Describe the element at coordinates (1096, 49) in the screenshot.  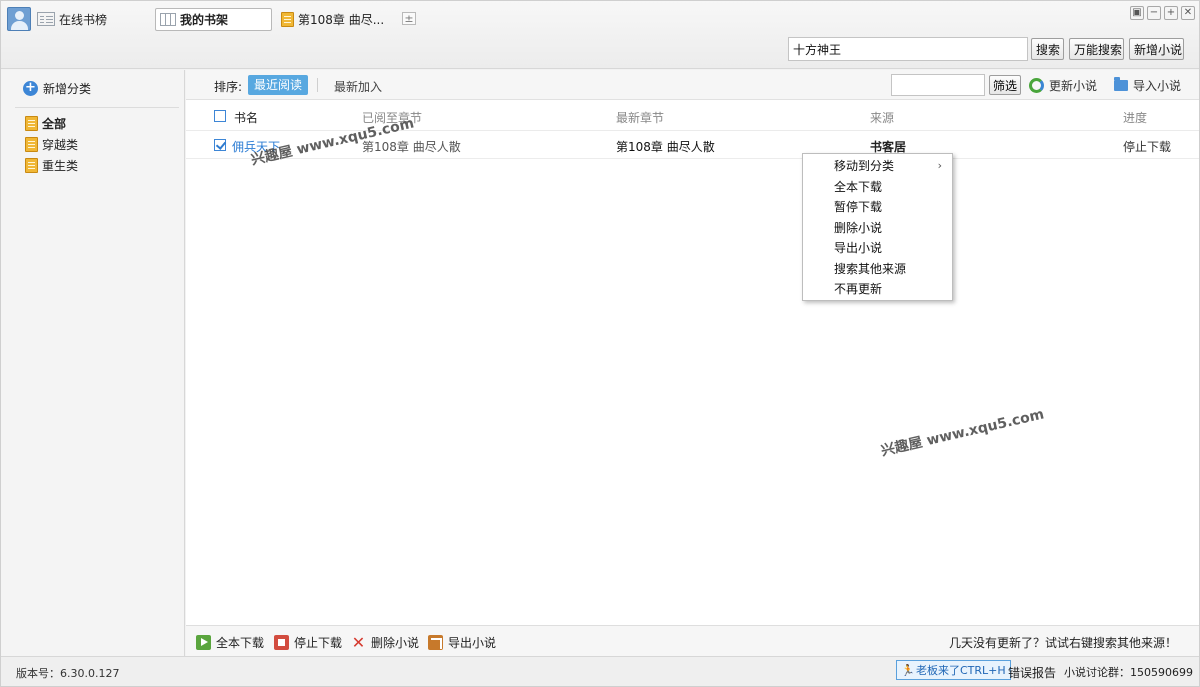
I see `universal-search-button: 万能搜索` at that location.